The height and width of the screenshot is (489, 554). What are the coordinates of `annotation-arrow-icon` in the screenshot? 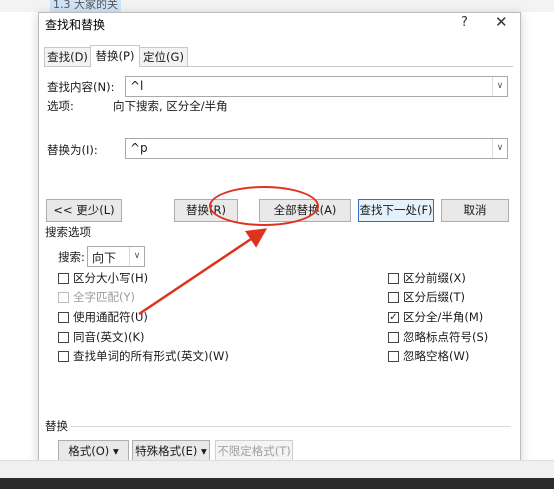 It's located at (203, 272).